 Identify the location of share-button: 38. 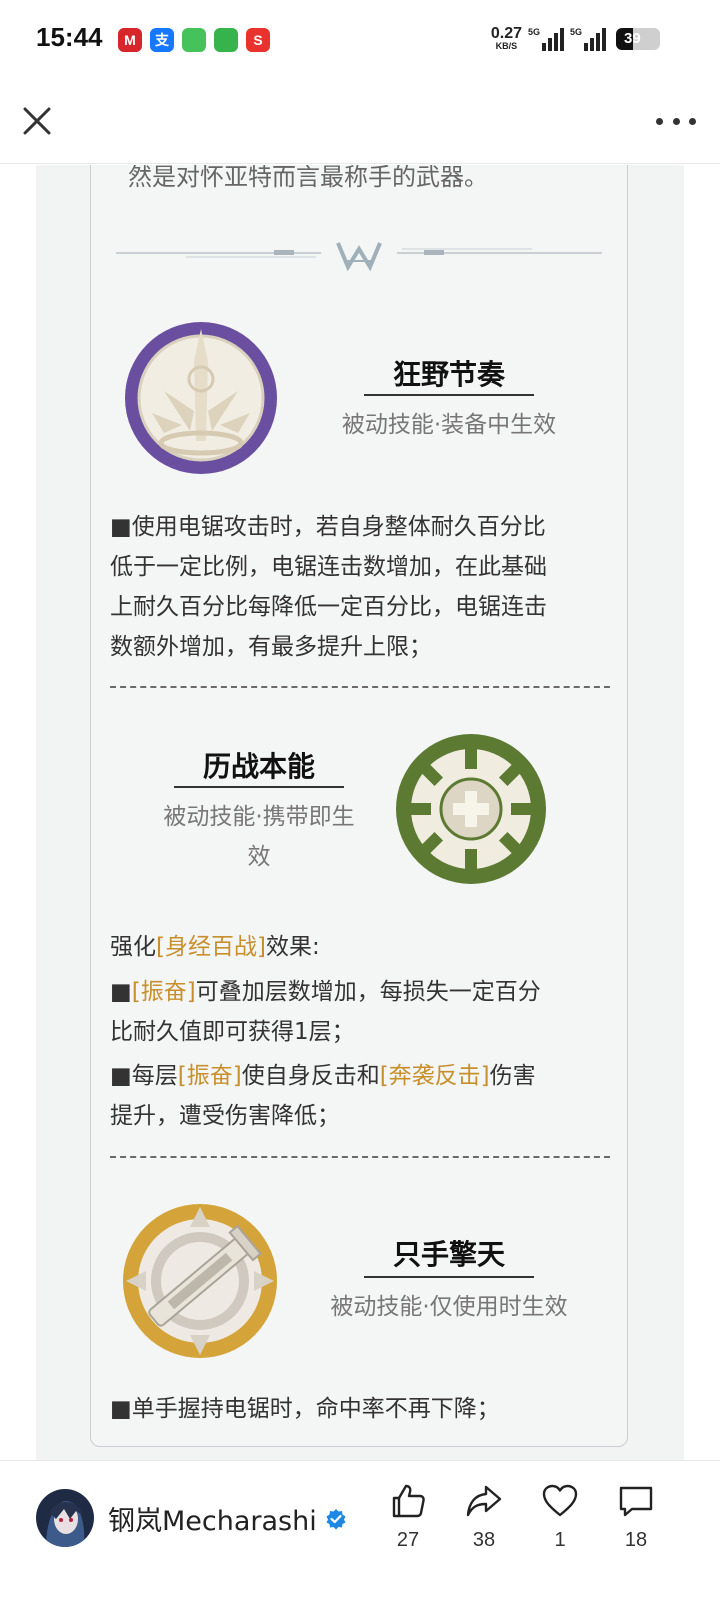
(484, 1516).